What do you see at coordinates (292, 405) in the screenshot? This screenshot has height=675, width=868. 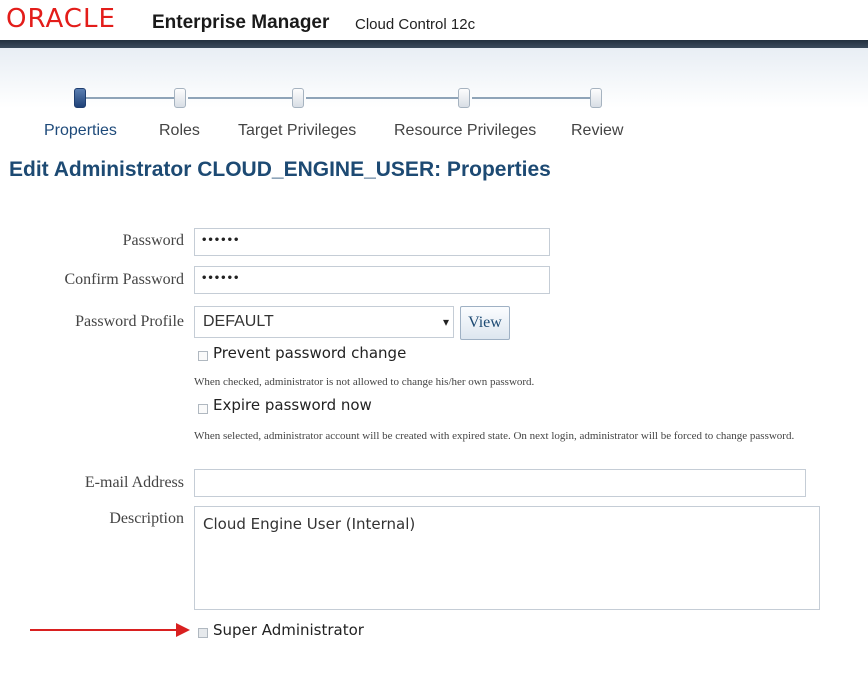 I see `expire-password-label: Expire password now` at bounding box center [292, 405].